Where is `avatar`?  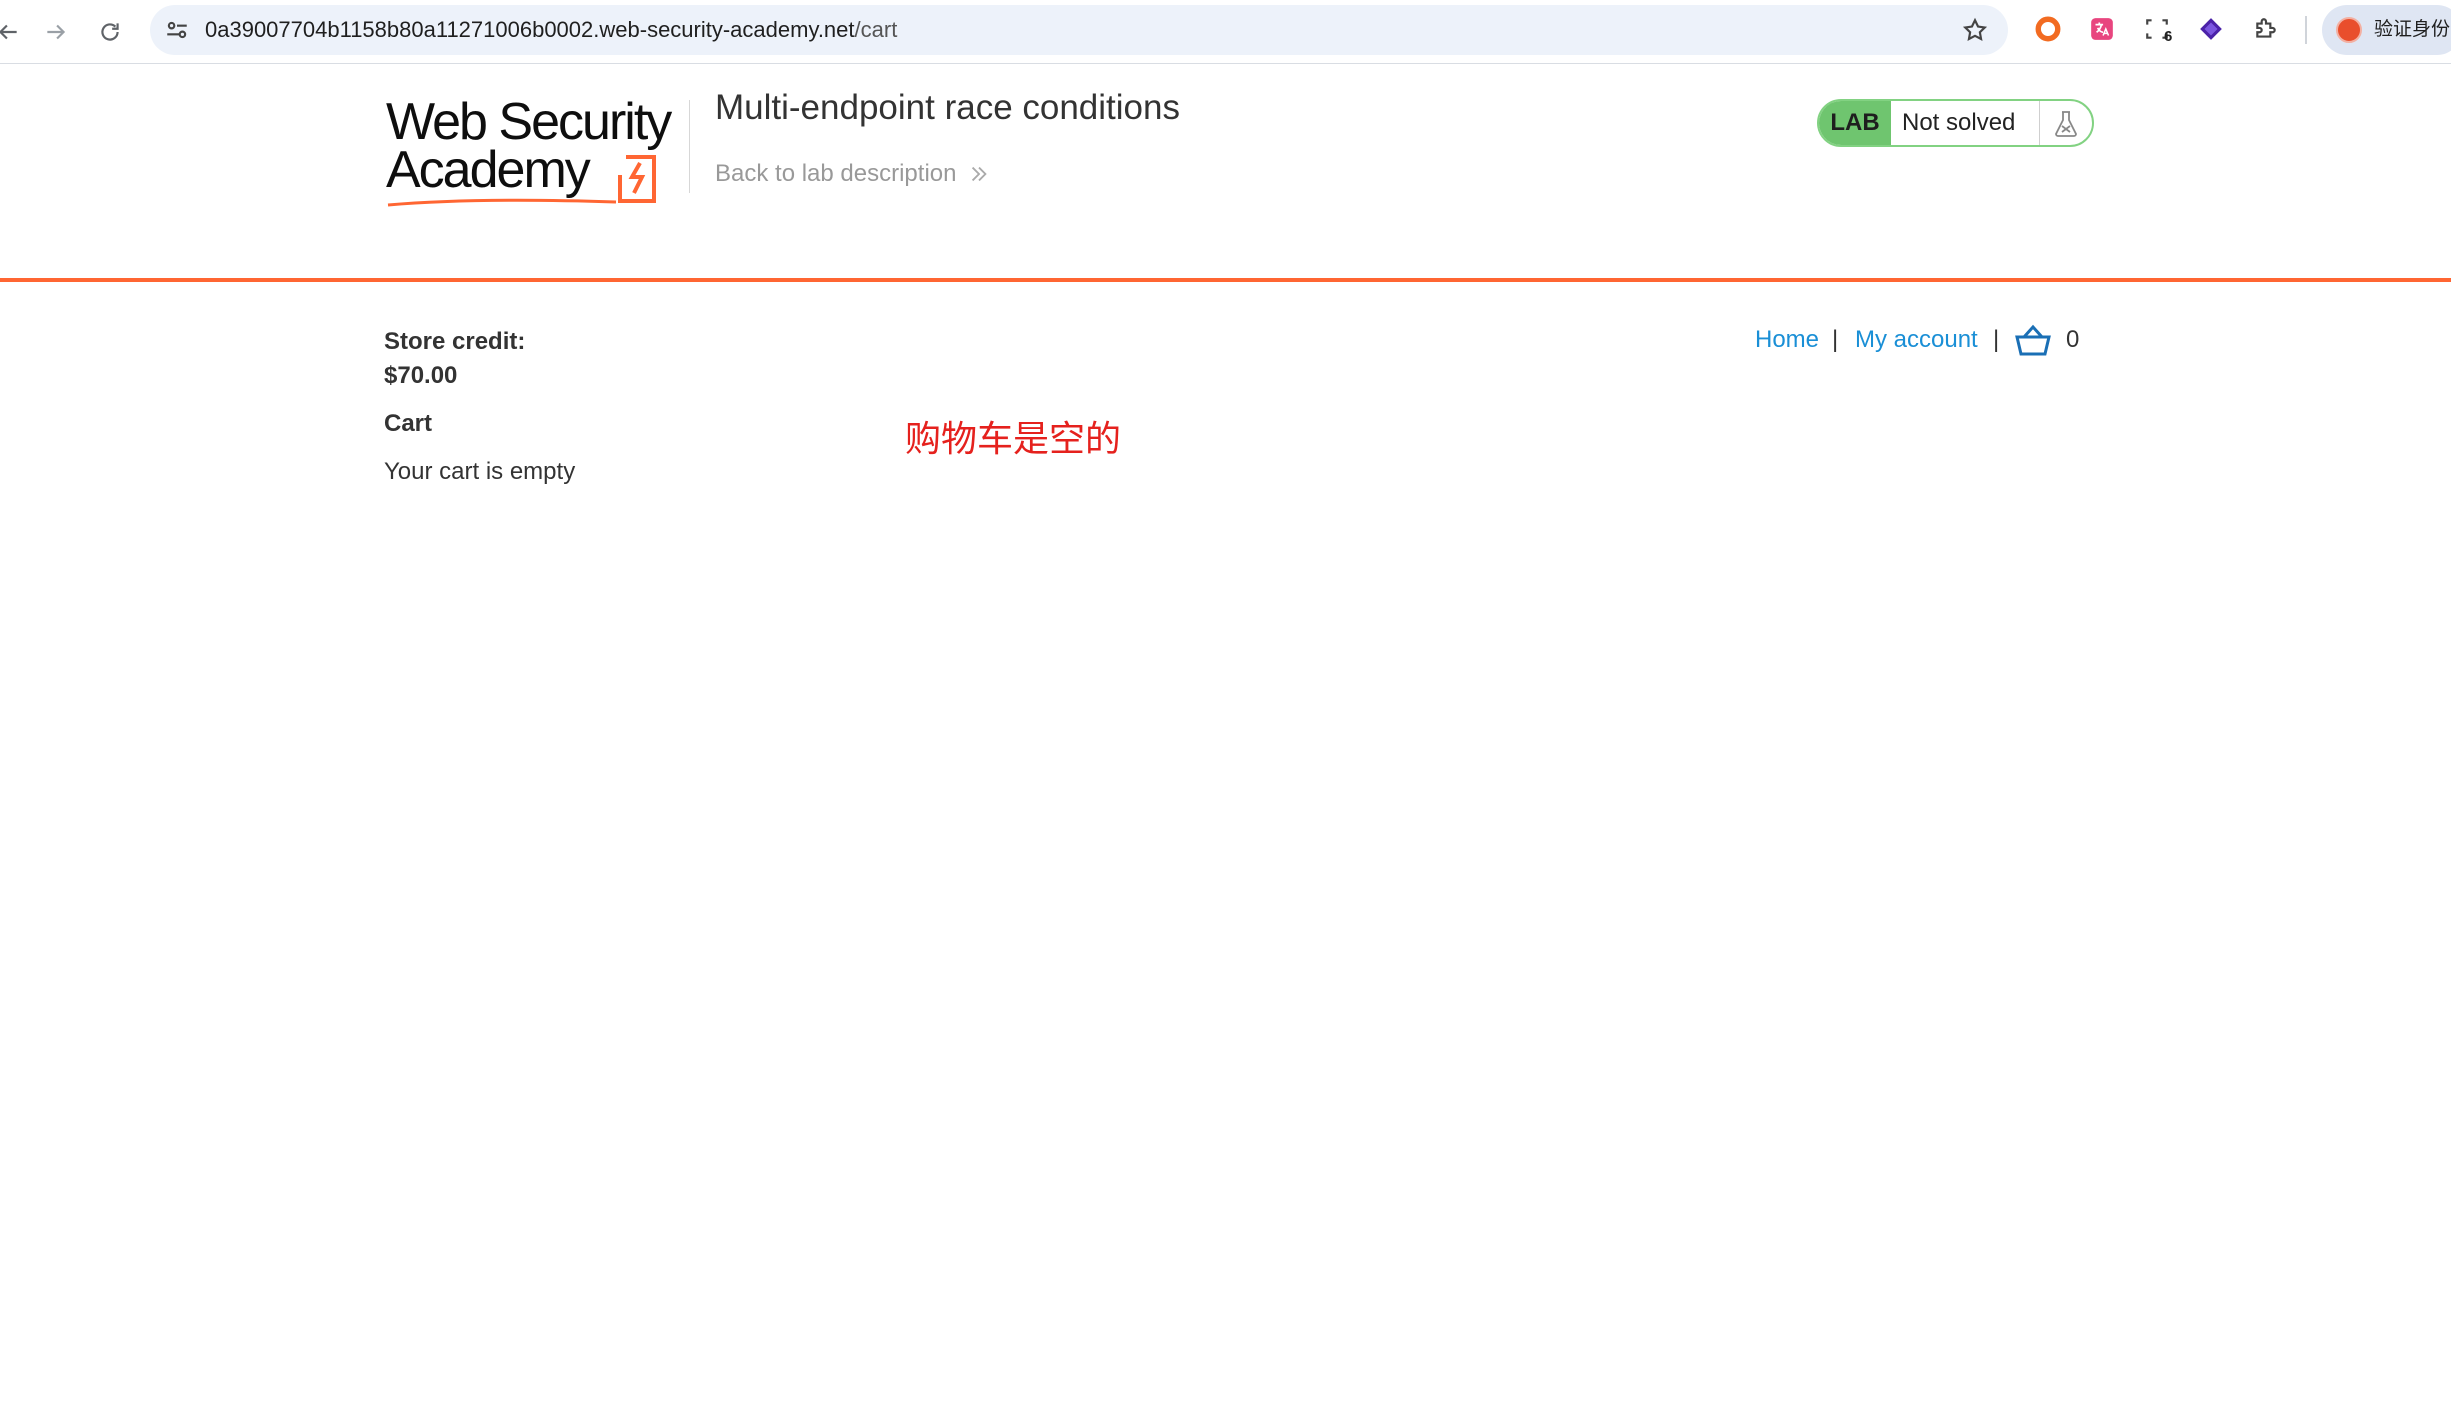
avatar is located at coordinates (2349, 30).